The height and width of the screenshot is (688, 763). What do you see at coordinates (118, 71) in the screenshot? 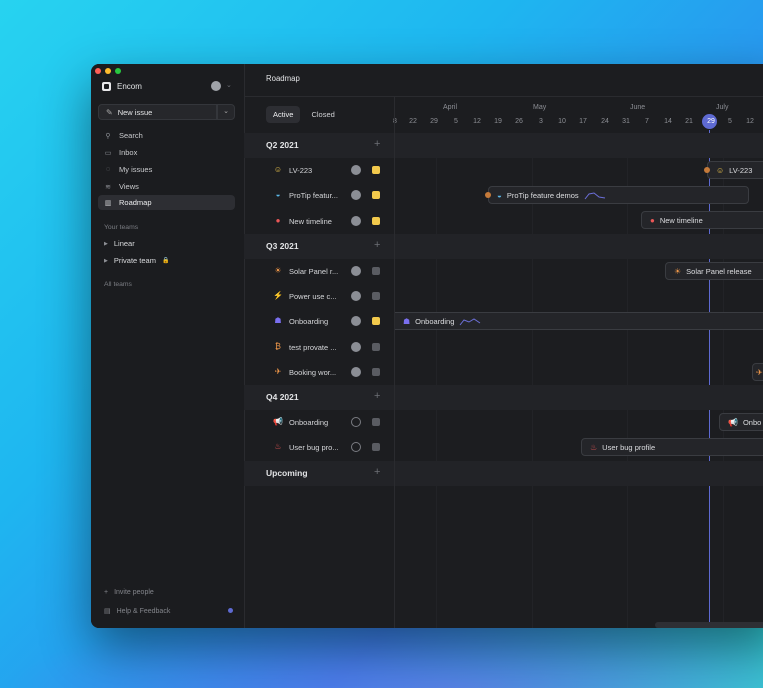
I see `maximize-window-button` at bounding box center [118, 71].